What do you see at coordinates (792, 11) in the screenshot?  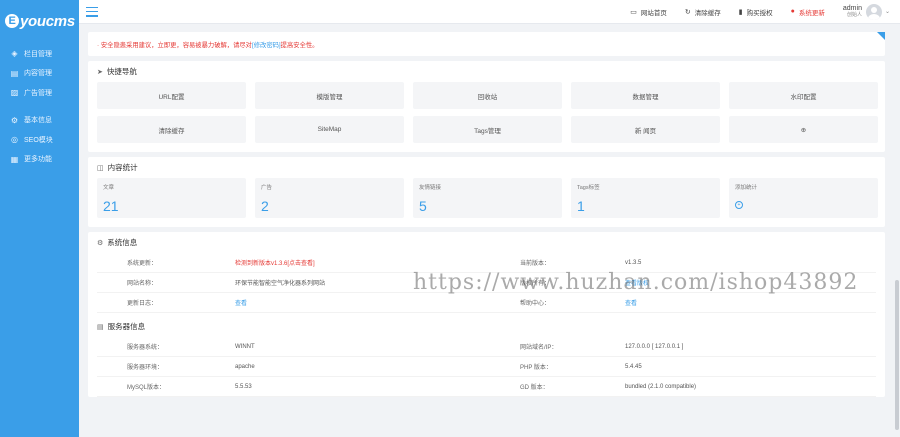 I see `alert-icon: ●` at bounding box center [792, 11].